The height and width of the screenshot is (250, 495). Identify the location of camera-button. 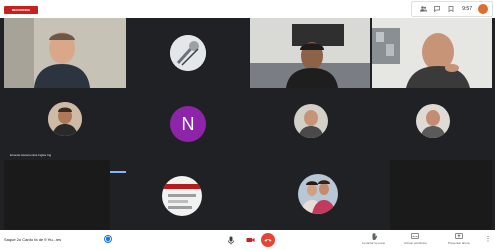
(250, 240).